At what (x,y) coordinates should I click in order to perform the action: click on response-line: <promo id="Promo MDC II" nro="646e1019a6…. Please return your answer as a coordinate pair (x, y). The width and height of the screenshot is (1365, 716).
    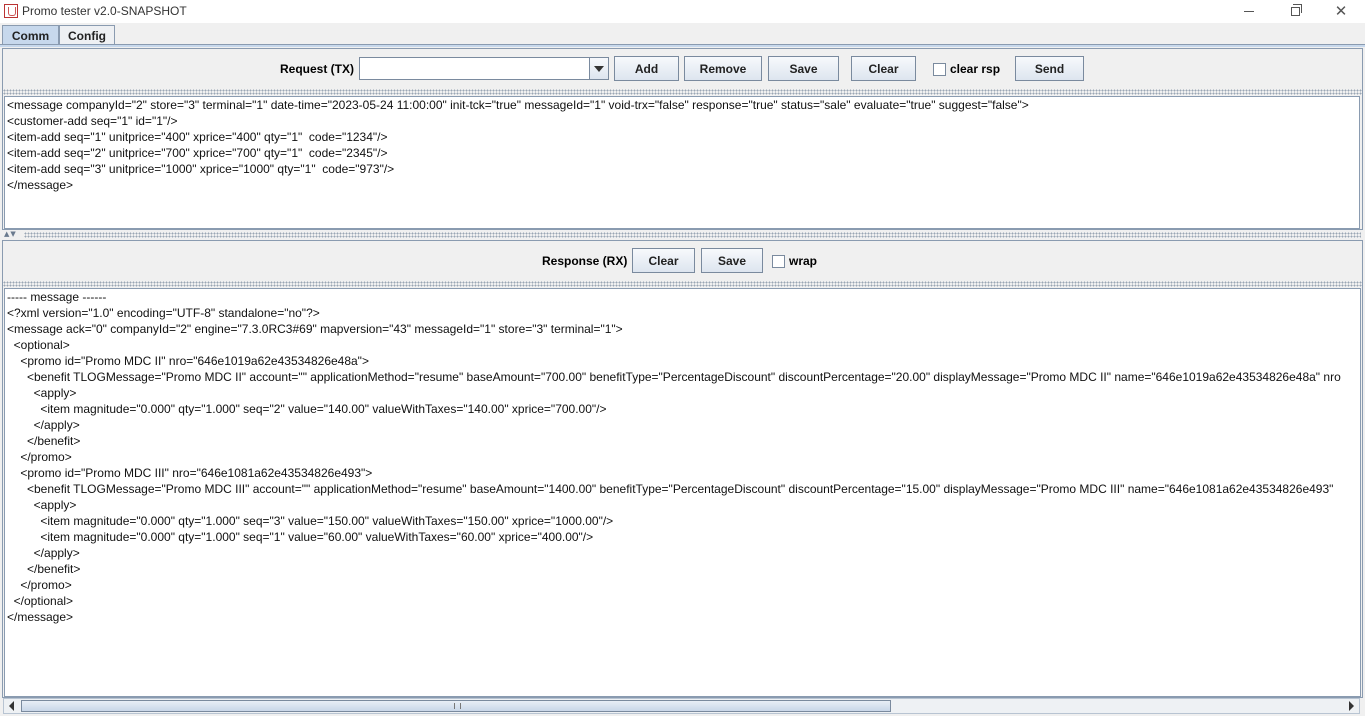
    Looking at the image, I should click on (188, 361).